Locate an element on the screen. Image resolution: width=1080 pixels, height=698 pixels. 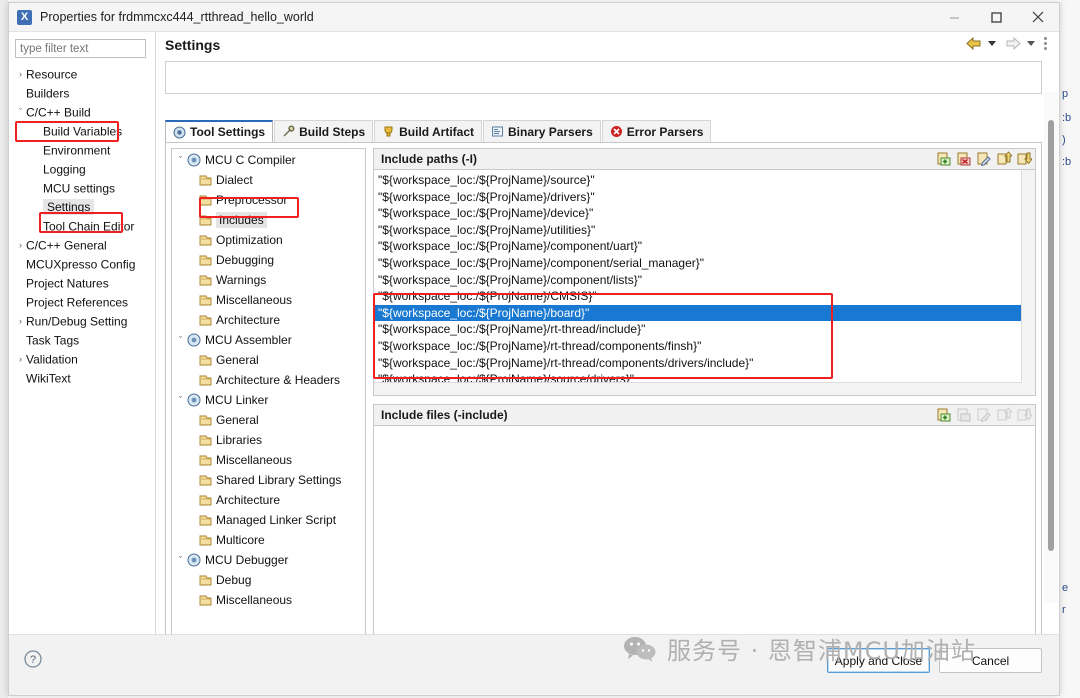
tool-tree-item-label: MCU C Compiler is located at coordinates (250, 159).